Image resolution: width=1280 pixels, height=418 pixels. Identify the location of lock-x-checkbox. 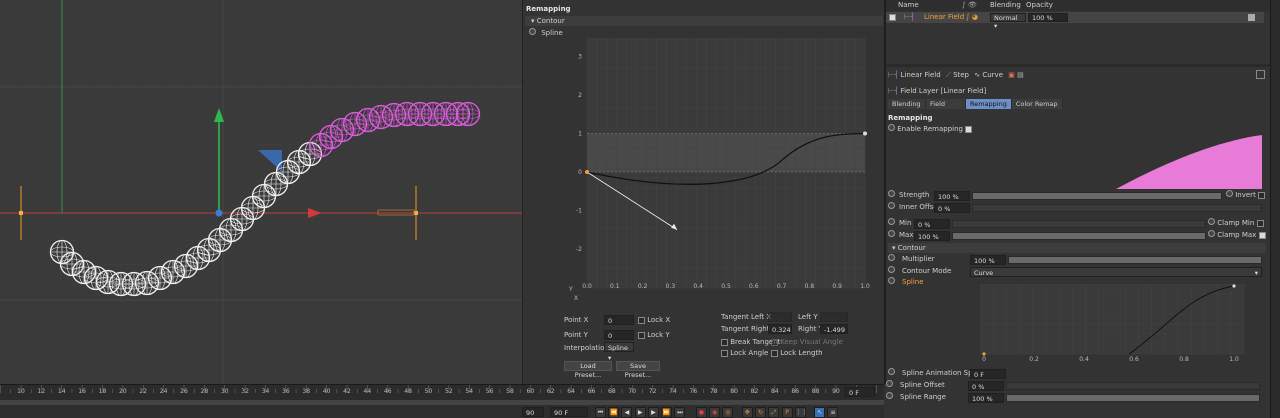
(641, 320).